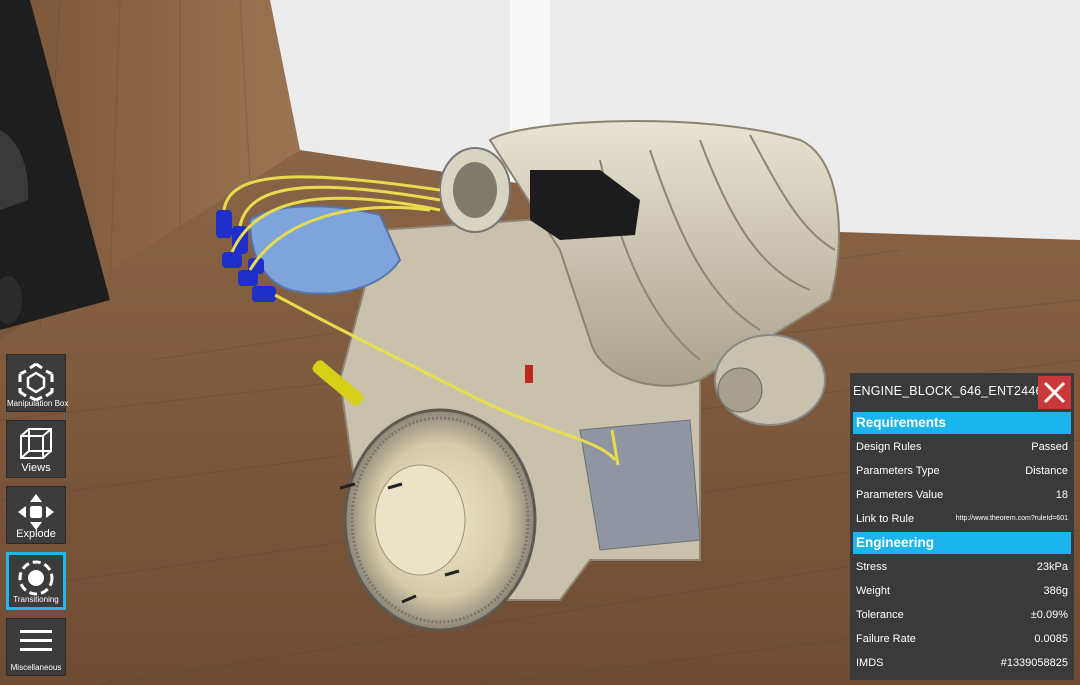  What do you see at coordinates (962, 615) in the screenshot?
I see `property-row: Tolerance ±0.09%` at bounding box center [962, 615].